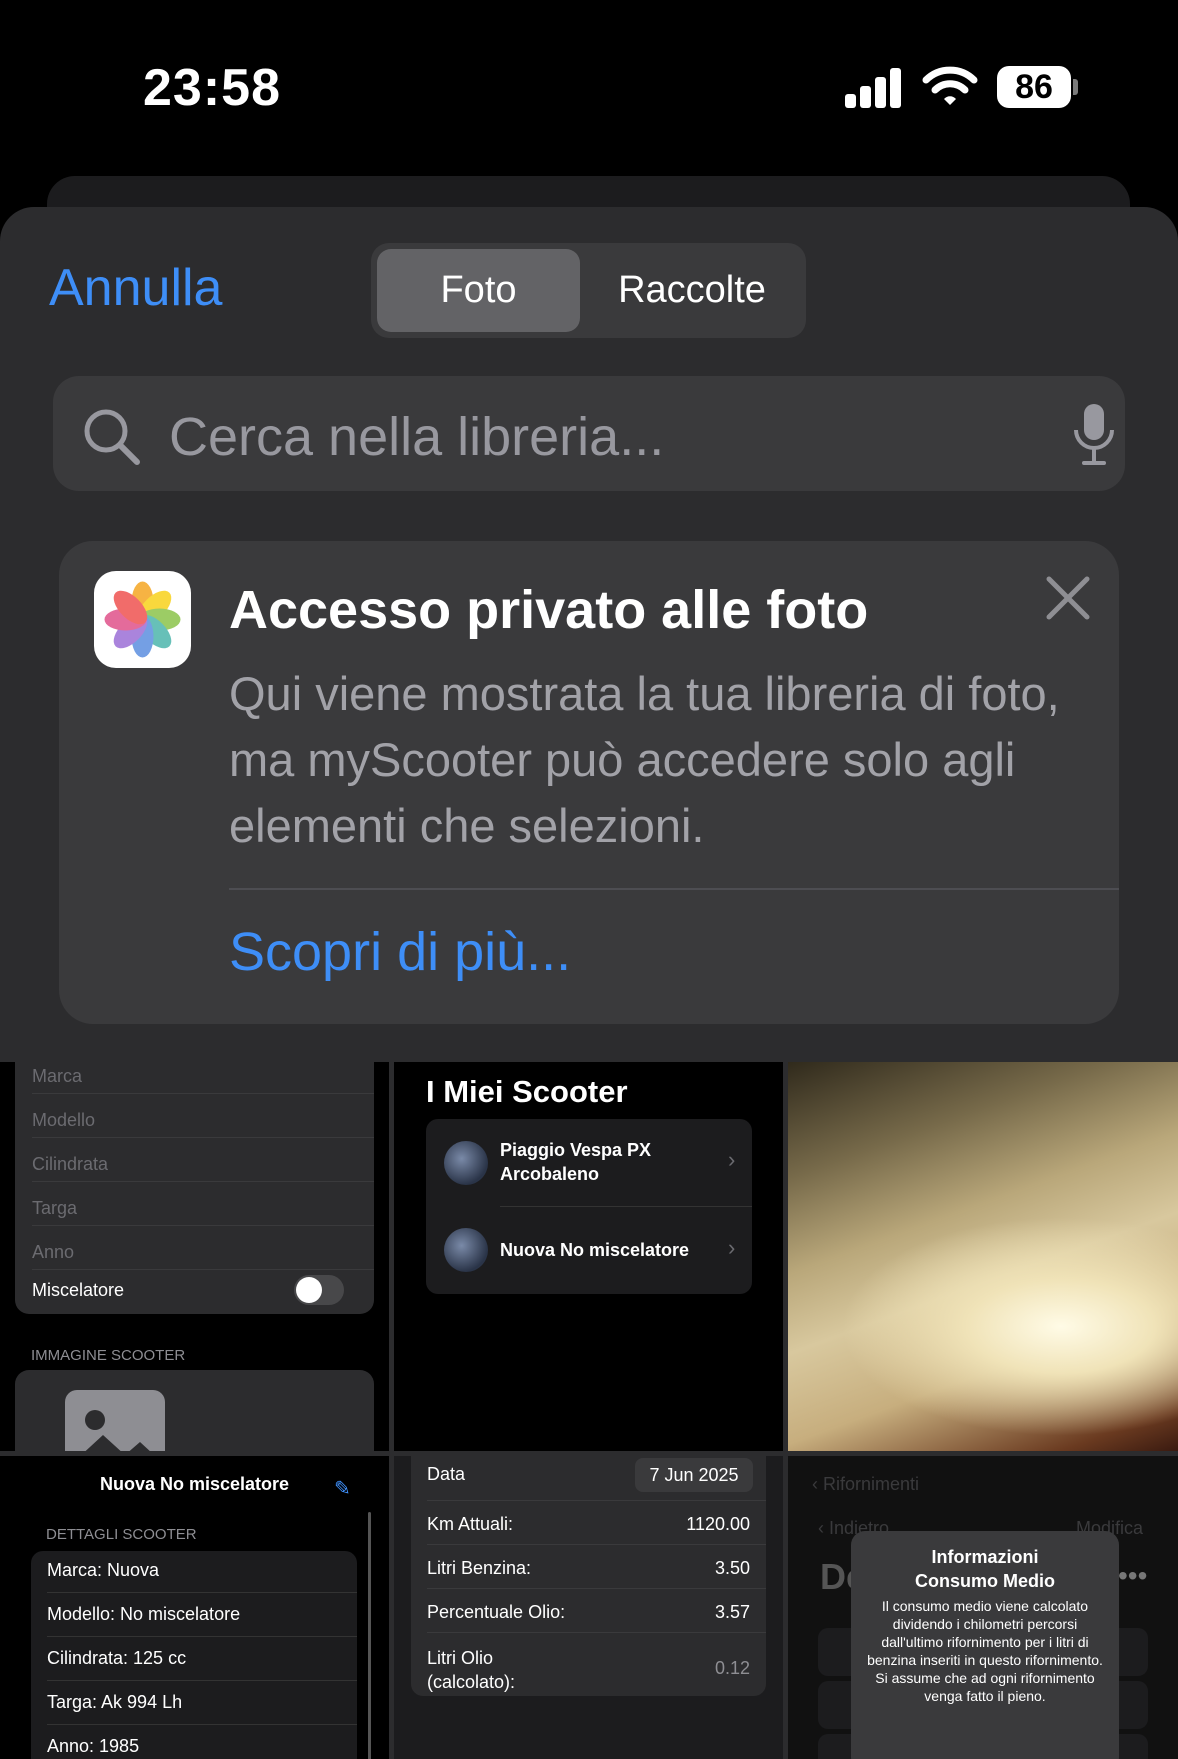 The image size is (1178, 1759). What do you see at coordinates (144, 1614) in the screenshot?
I see `detail-row: Modello: No miscelatore` at bounding box center [144, 1614].